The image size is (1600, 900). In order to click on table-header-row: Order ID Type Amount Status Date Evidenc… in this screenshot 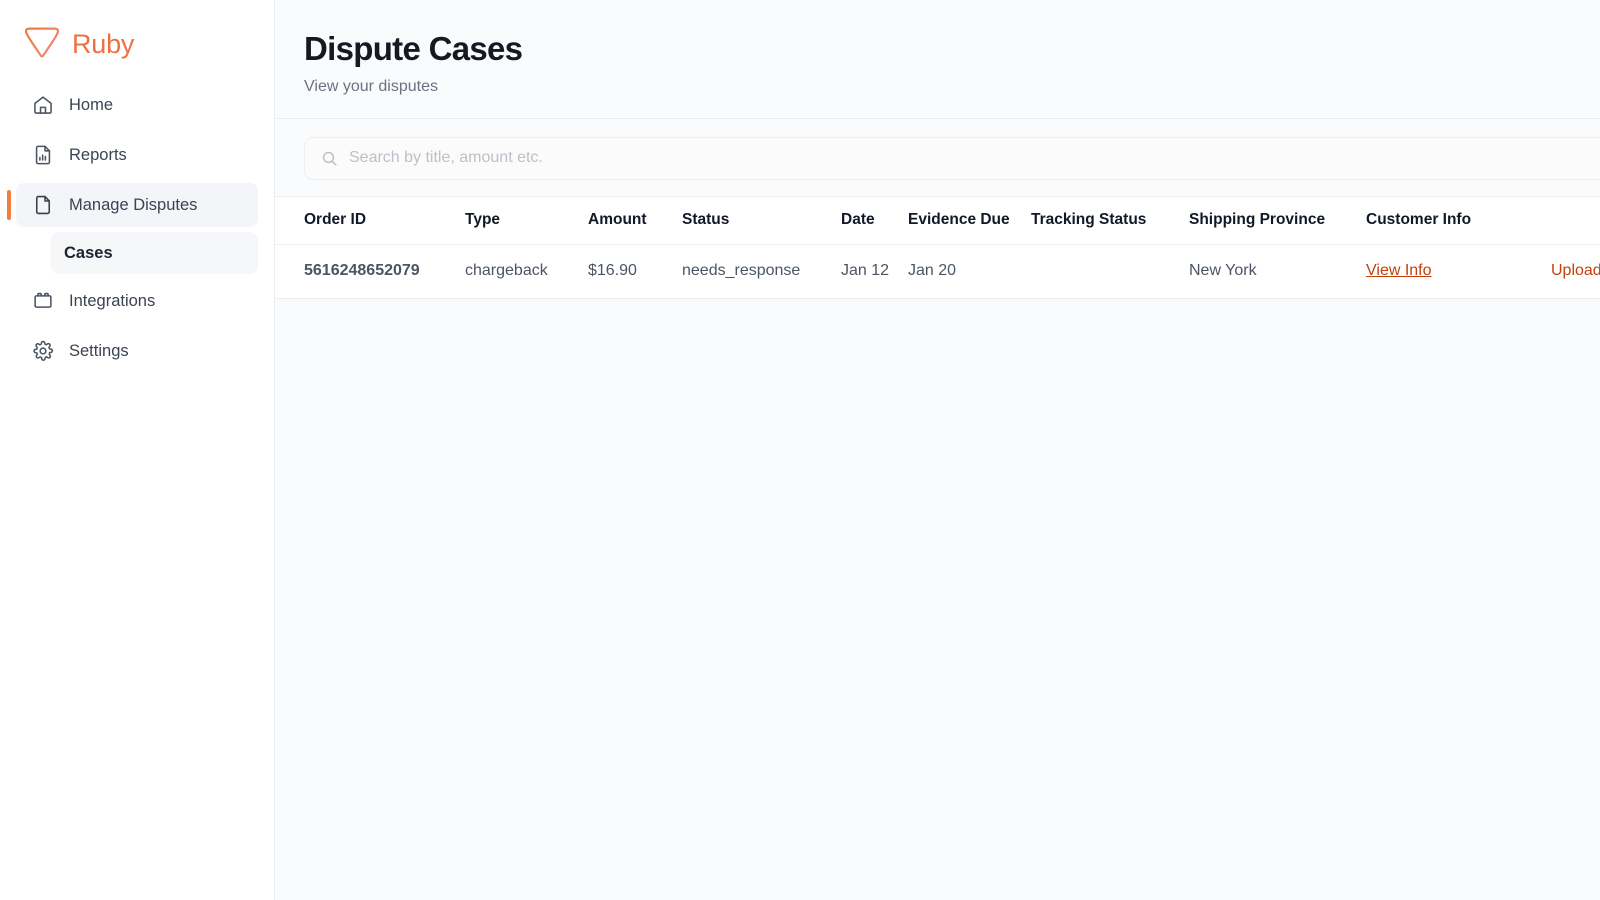, I will do `click(937, 220)`.